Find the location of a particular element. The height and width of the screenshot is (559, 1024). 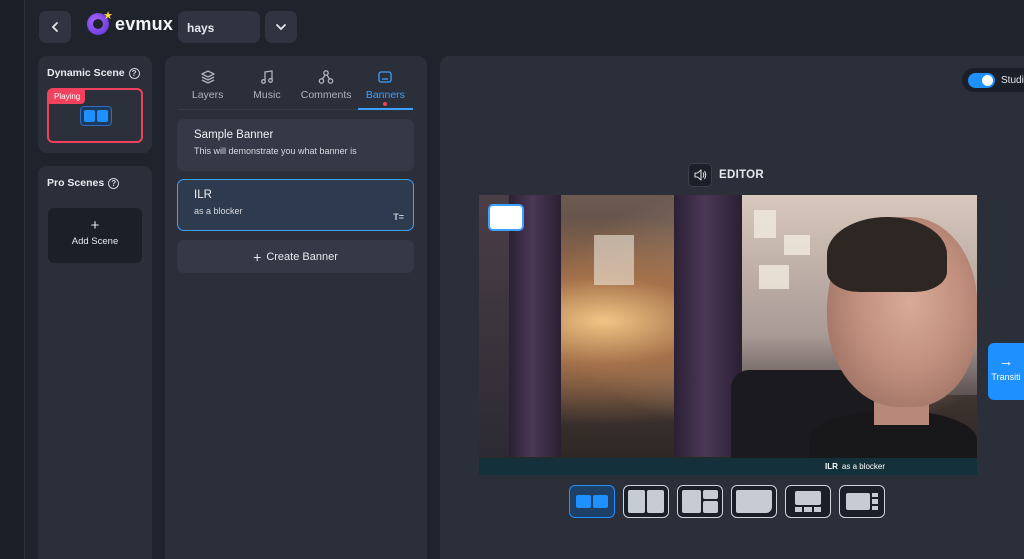

pro-scenes-title: Pro Scenes ? is located at coordinates (83, 183).